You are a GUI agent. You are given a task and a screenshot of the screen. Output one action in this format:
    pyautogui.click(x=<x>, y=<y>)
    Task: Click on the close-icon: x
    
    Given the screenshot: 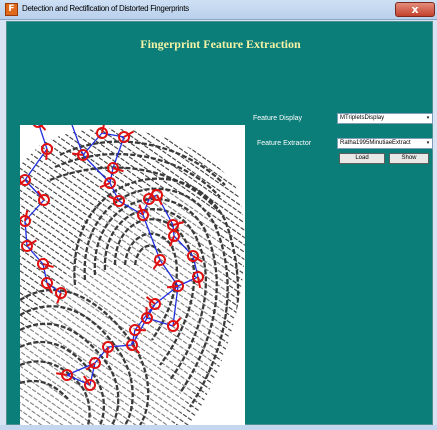 What is the action you would take?
    pyautogui.click(x=415, y=9)
    